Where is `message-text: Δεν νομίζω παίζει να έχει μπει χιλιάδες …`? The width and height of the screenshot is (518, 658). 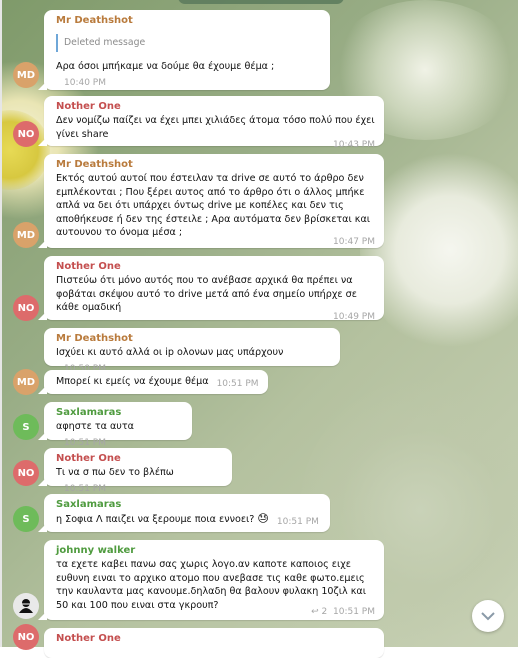
message-text: Δεν νομίζω παίζει να έχει μπει χιλιάδες … is located at coordinates (217, 127).